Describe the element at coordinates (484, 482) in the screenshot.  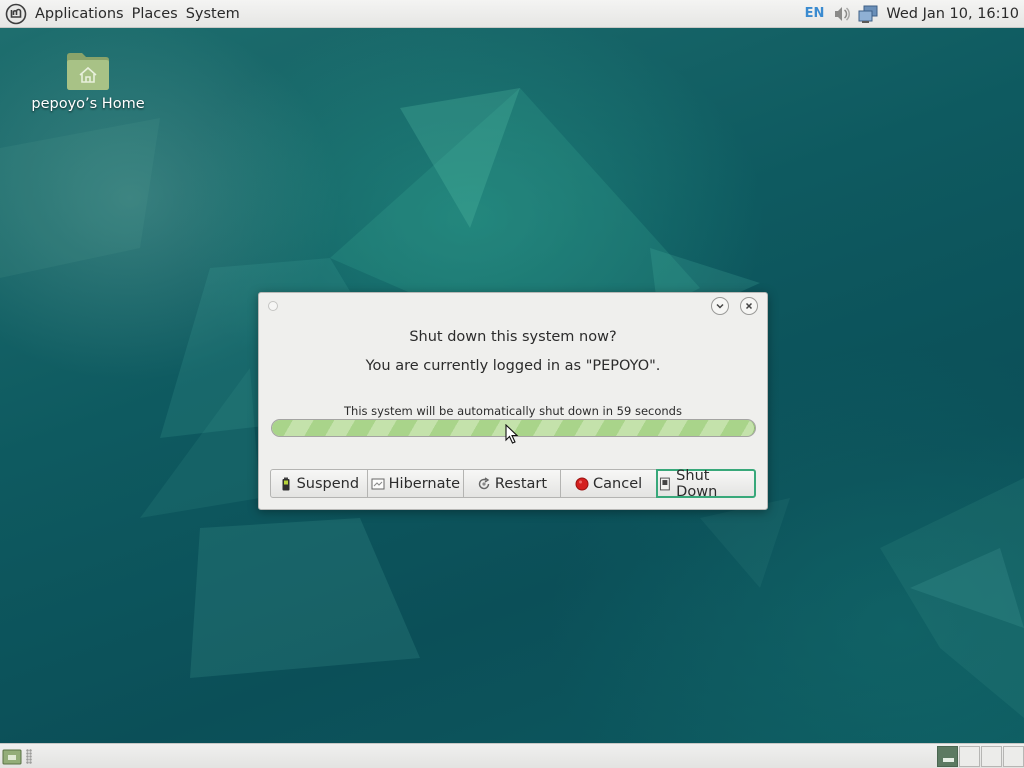
I see `restart-icon` at that location.